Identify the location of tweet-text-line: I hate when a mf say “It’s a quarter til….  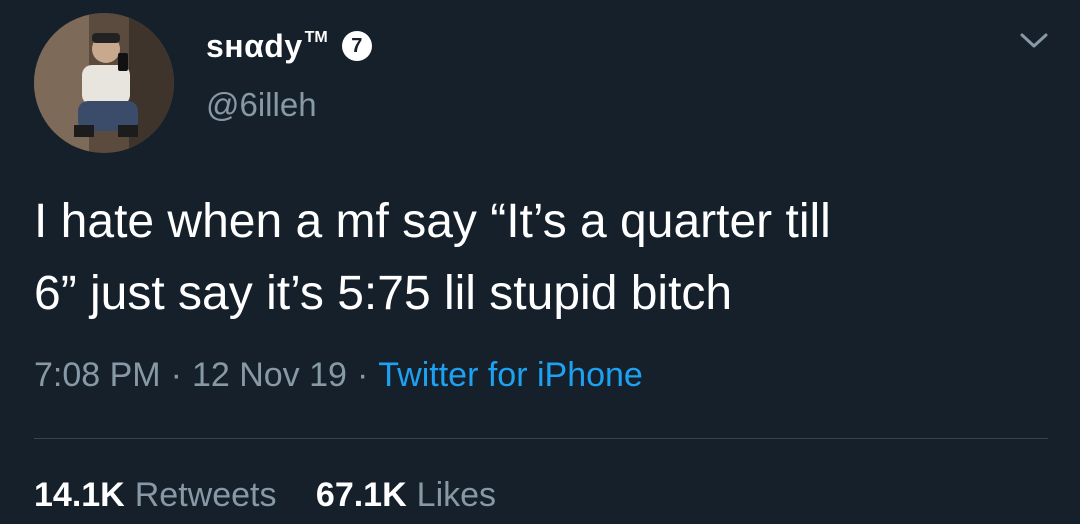
(432, 221).